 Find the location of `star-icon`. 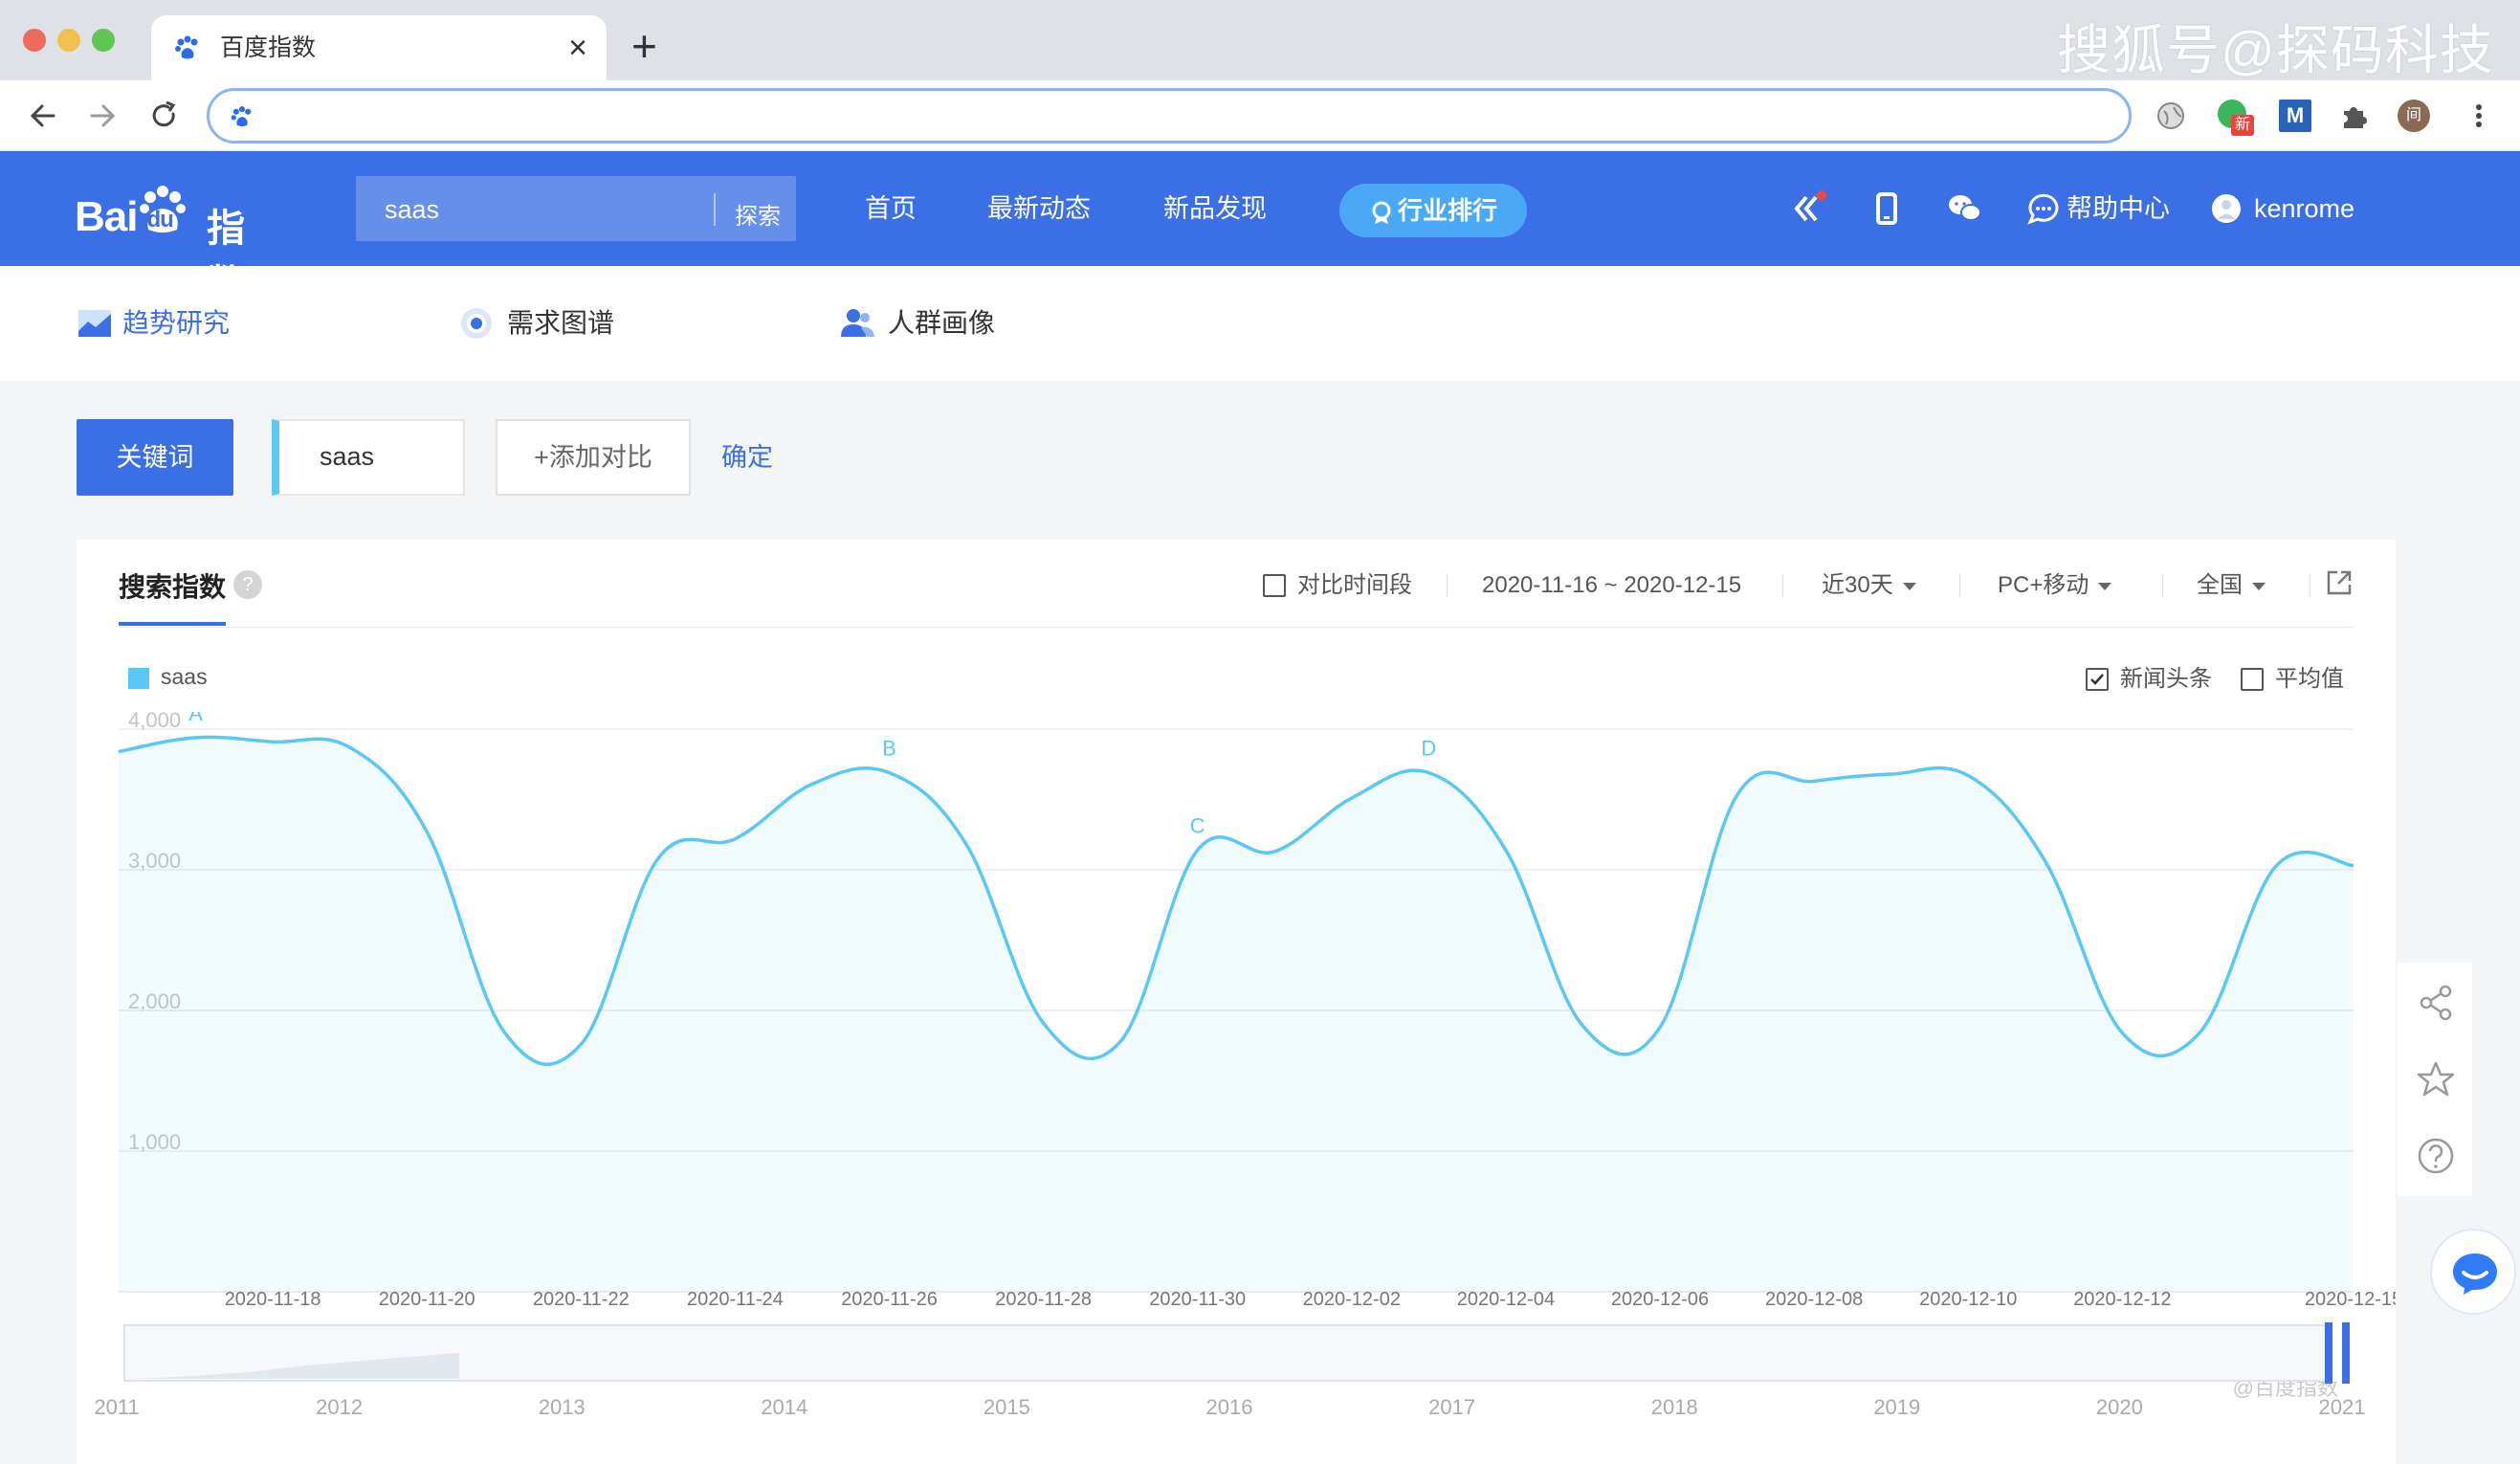

star-icon is located at coordinates (2436, 1079).